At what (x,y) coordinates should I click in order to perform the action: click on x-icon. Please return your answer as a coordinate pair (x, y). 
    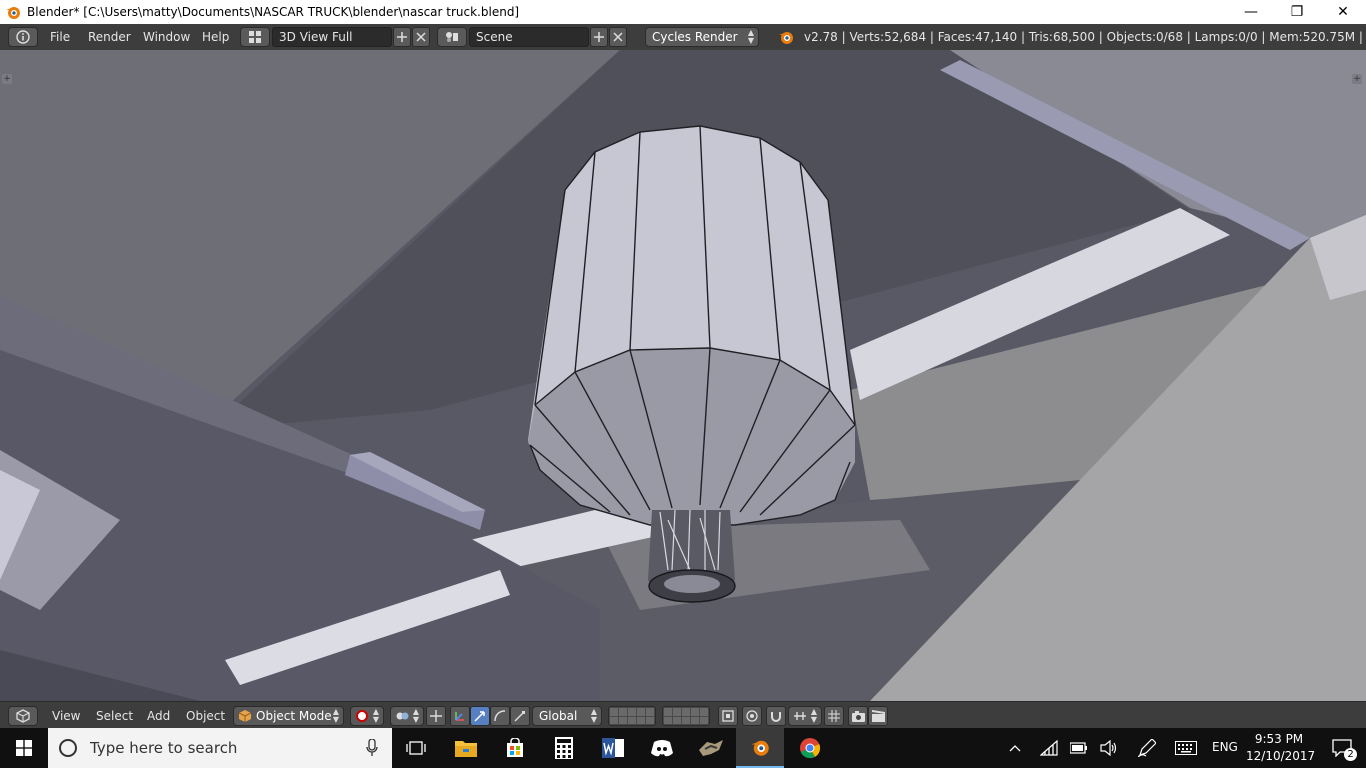
    Looking at the image, I should click on (618, 37).